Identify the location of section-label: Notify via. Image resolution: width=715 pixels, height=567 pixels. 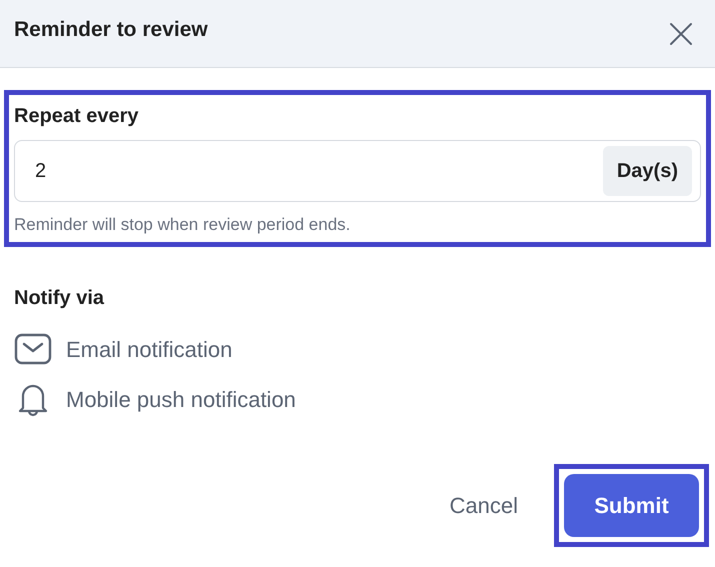
(60, 298).